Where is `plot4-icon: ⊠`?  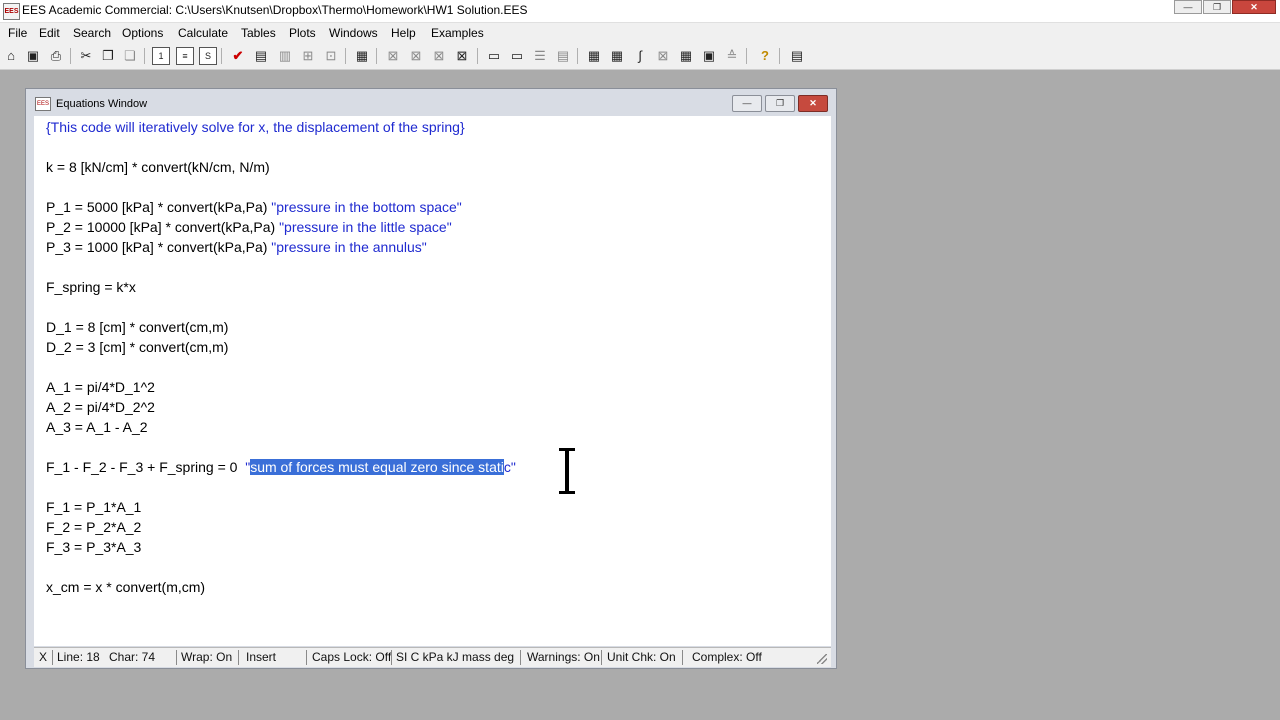 plot4-icon: ⊠ is located at coordinates (462, 56).